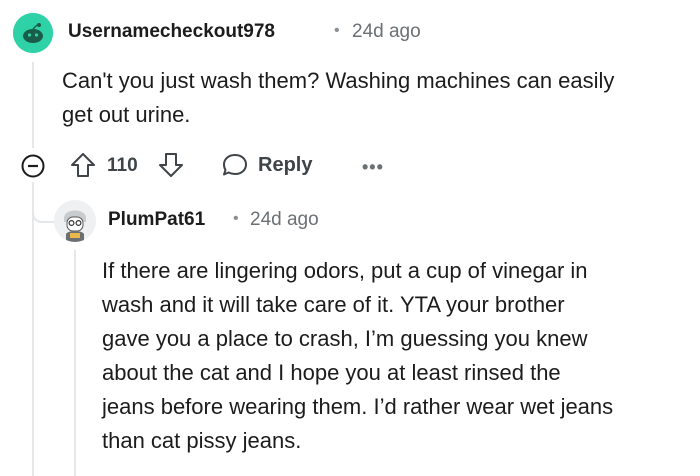 The width and height of the screenshot is (700, 476). What do you see at coordinates (156, 220) in the screenshot?
I see `reply-username: PlumPat61` at bounding box center [156, 220].